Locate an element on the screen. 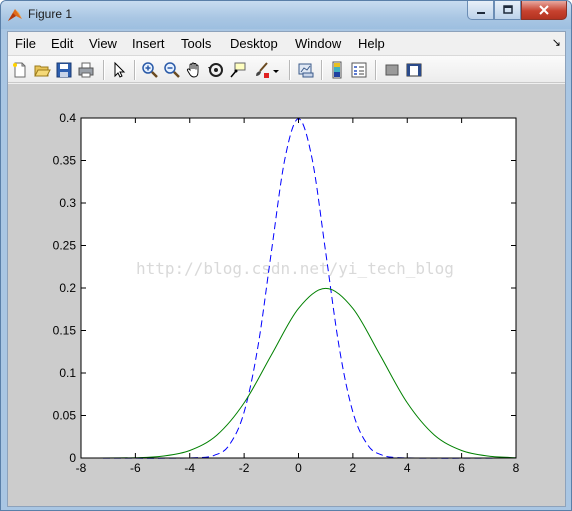 The width and height of the screenshot is (572, 511). open-file-icon is located at coordinates (42, 70).